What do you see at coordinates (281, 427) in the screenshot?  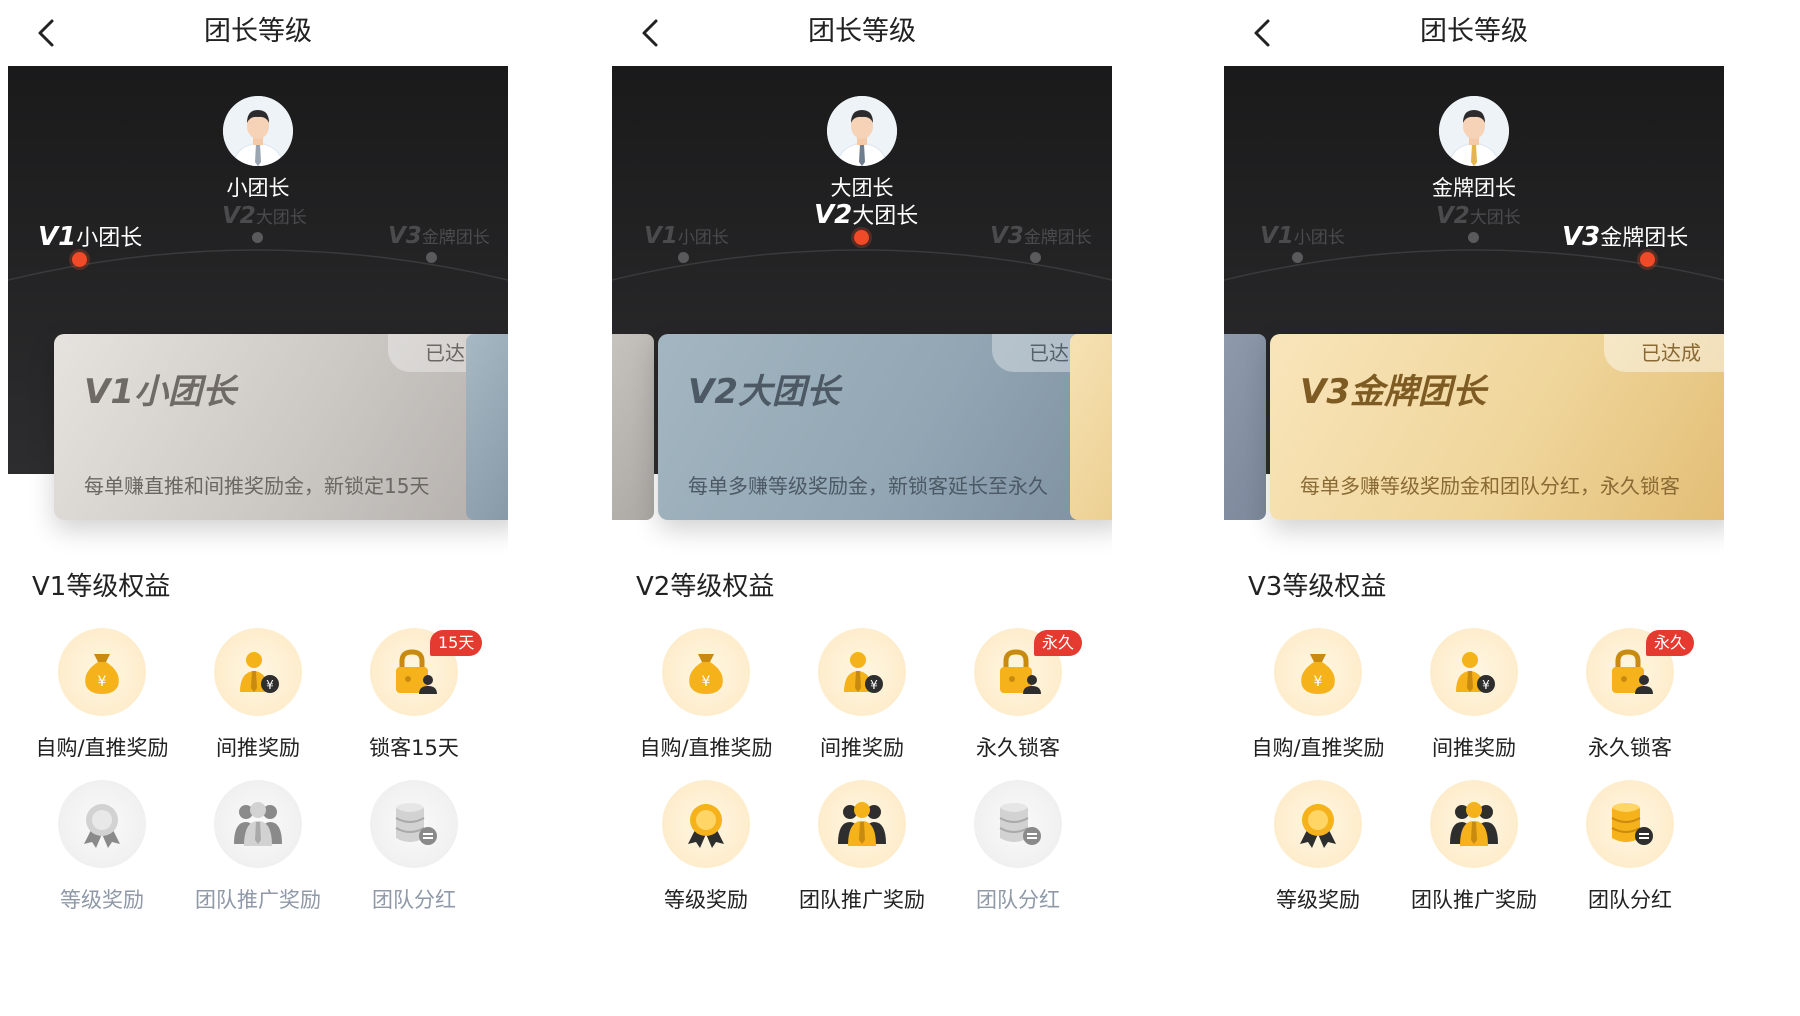 I see `level-card-v1: 已达成 V1小团长 每单赚直推和间推奖励金，新锁定15天` at bounding box center [281, 427].